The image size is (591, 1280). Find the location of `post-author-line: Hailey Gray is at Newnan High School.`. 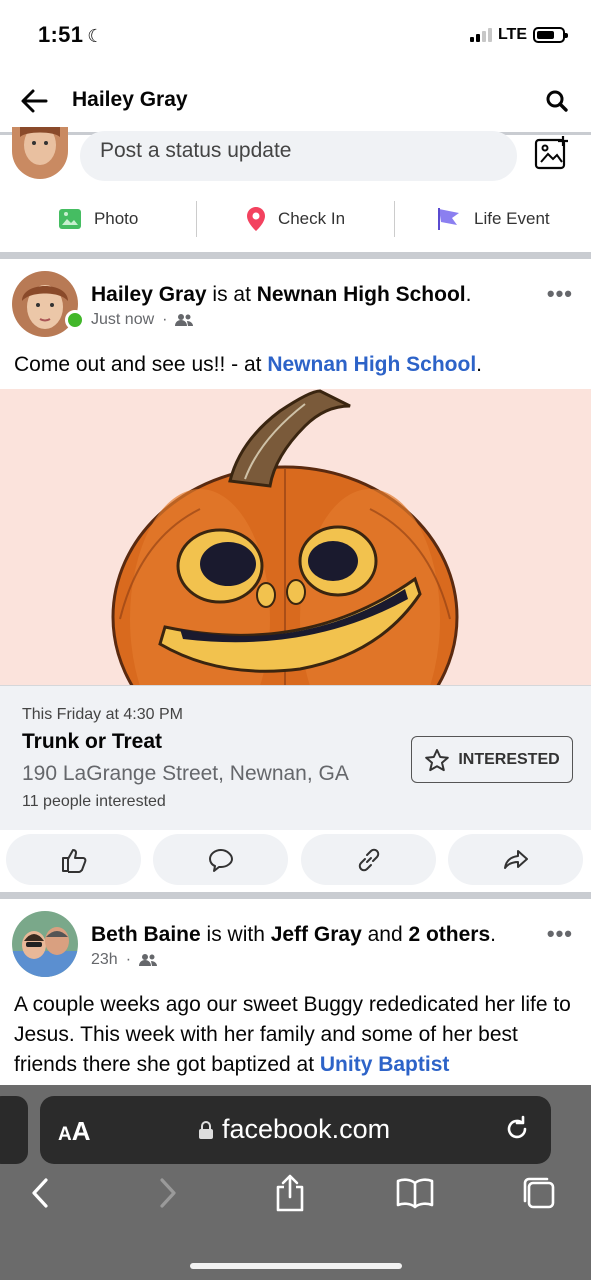

post-author-line: Hailey Gray is at Newnan High School. is located at coordinates (281, 295).